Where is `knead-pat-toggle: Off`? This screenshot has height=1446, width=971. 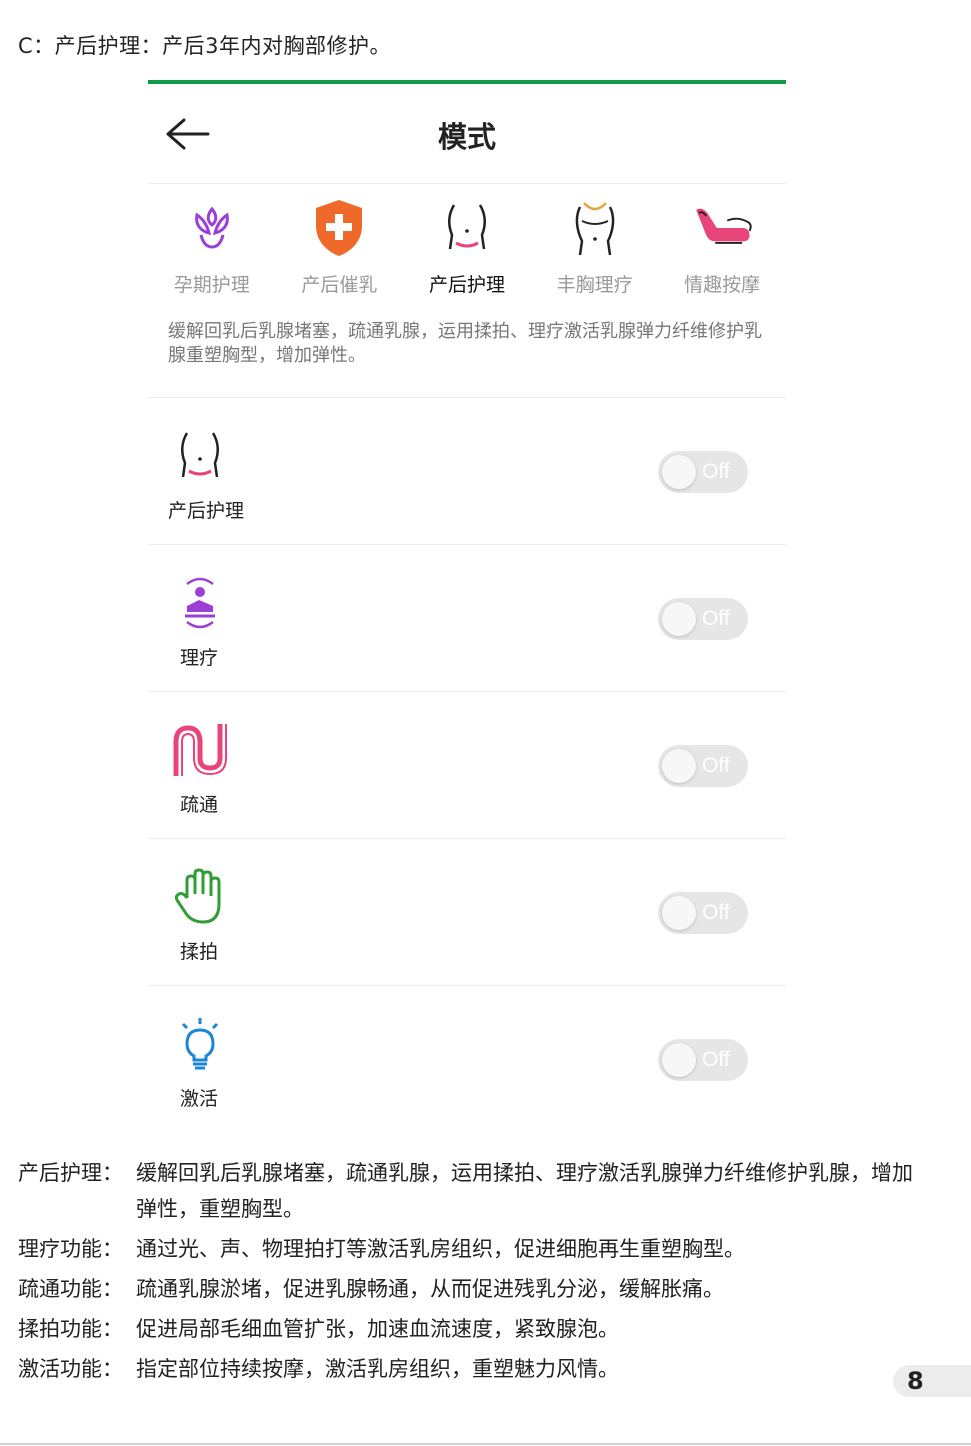 knead-pat-toggle: Off is located at coordinates (703, 913).